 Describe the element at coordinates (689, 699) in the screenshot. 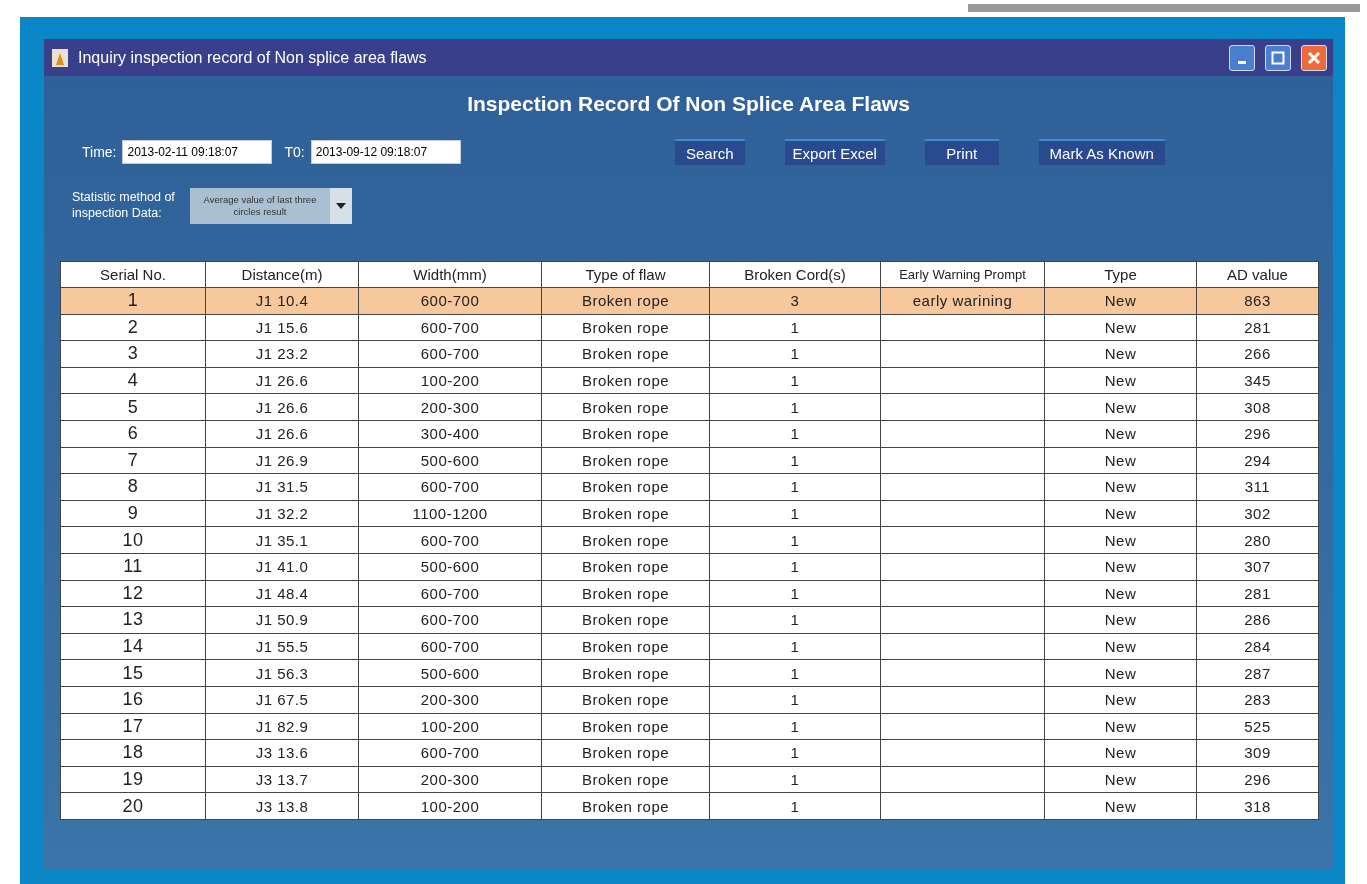

I see `table-row: 16 J1 67.5 200-300 Broken rope 1 New 283` at that location.